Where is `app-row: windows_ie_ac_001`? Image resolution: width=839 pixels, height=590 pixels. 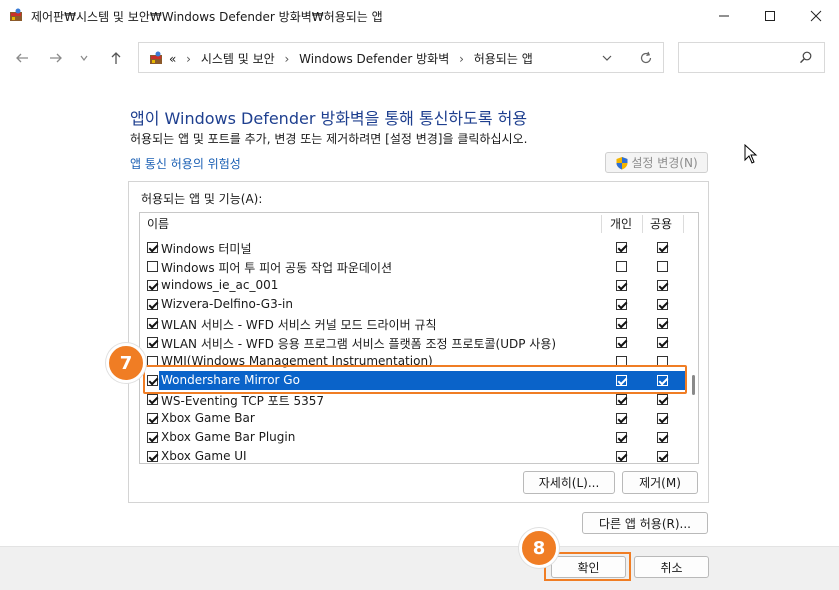
app-row: windows_ie_ac_001 is located at coordinates (414, 285).